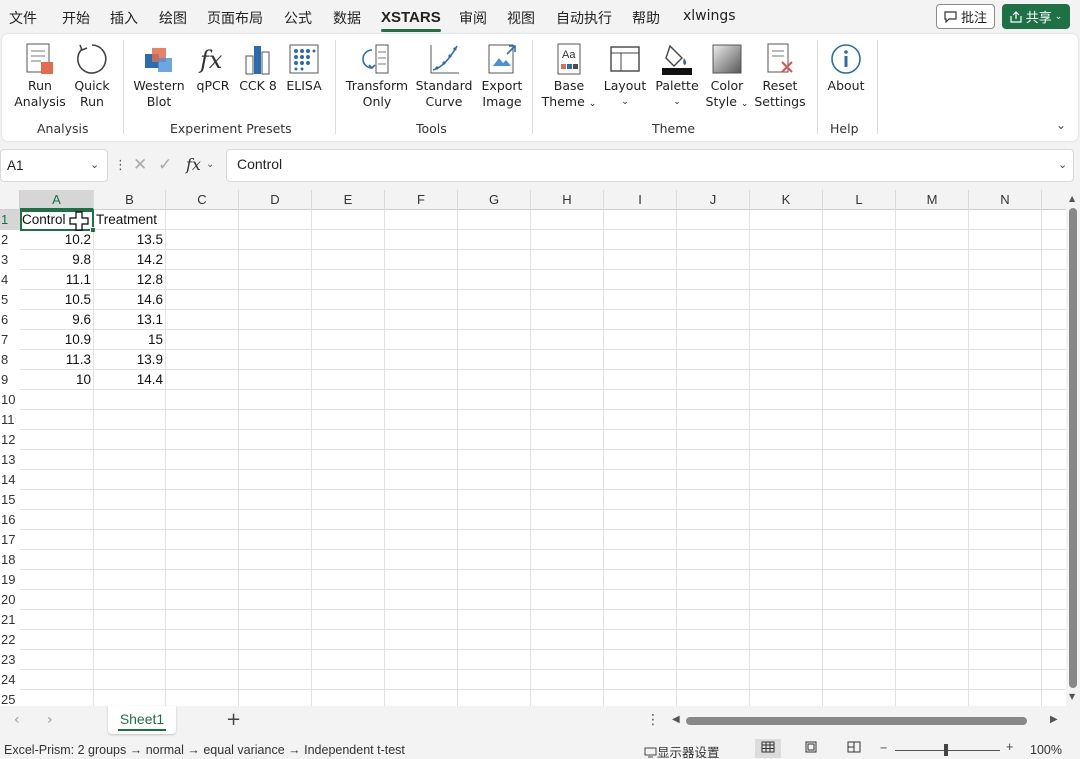 The height and width of the screenshot is (759, 1080). What do you see at coordinates (213, 68) in the screenshot?
I see `qpcr-button: fx qPCR` at bounding box center [213, 68].